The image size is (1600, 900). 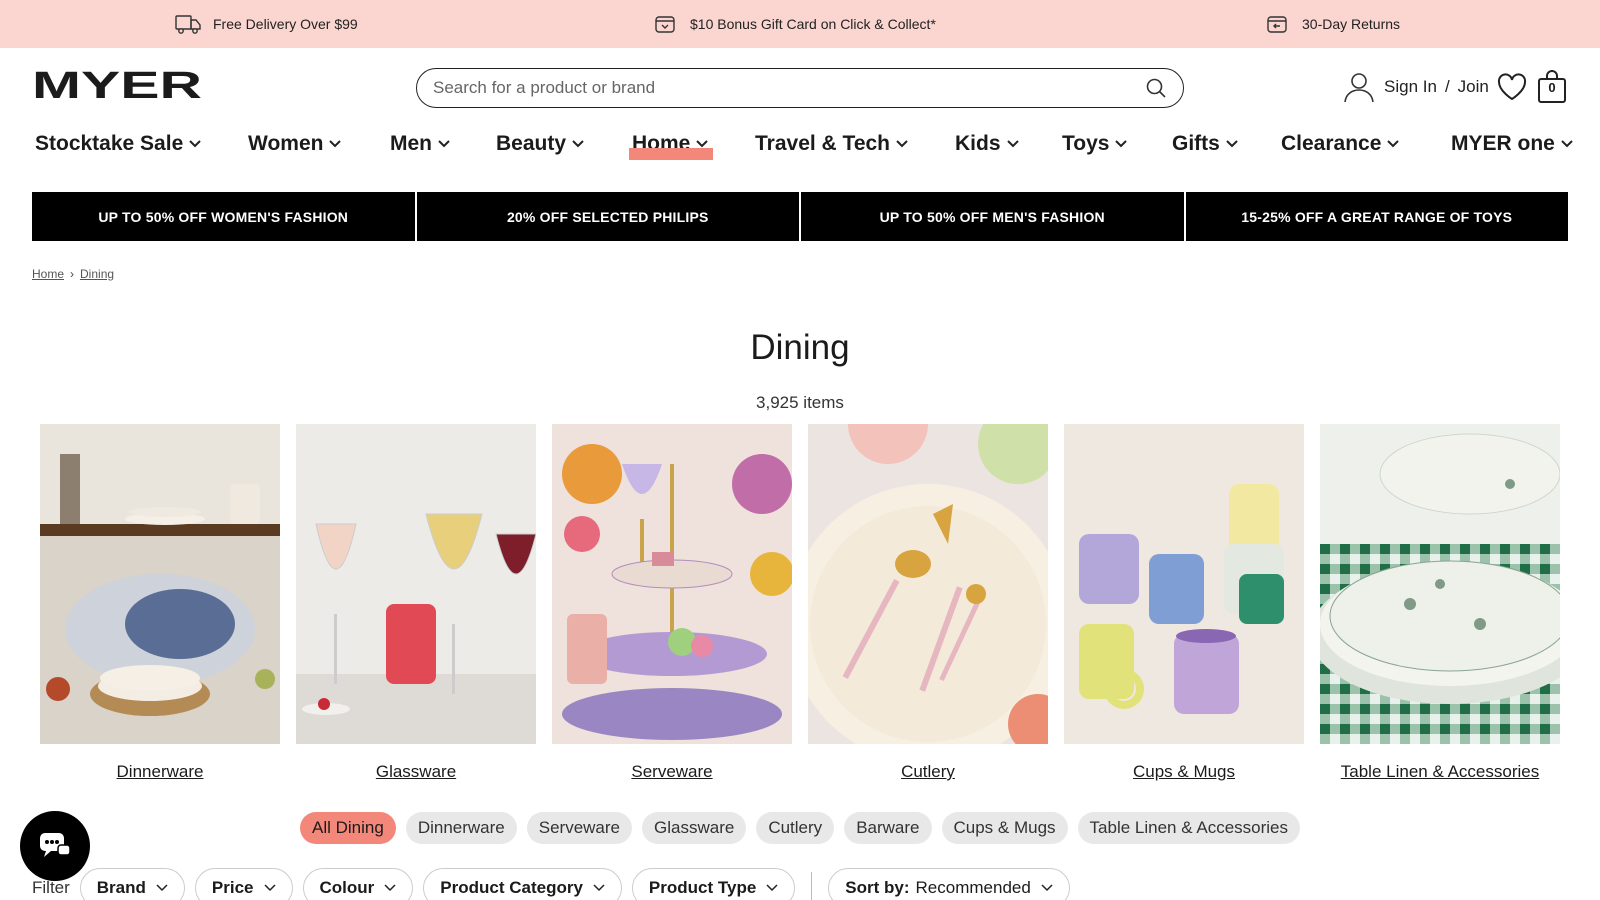 What do you see at coordinates (1410, 87) in the screenshot?
I see `sign-in-link: Sign In` at bounding box center [1410, 87].